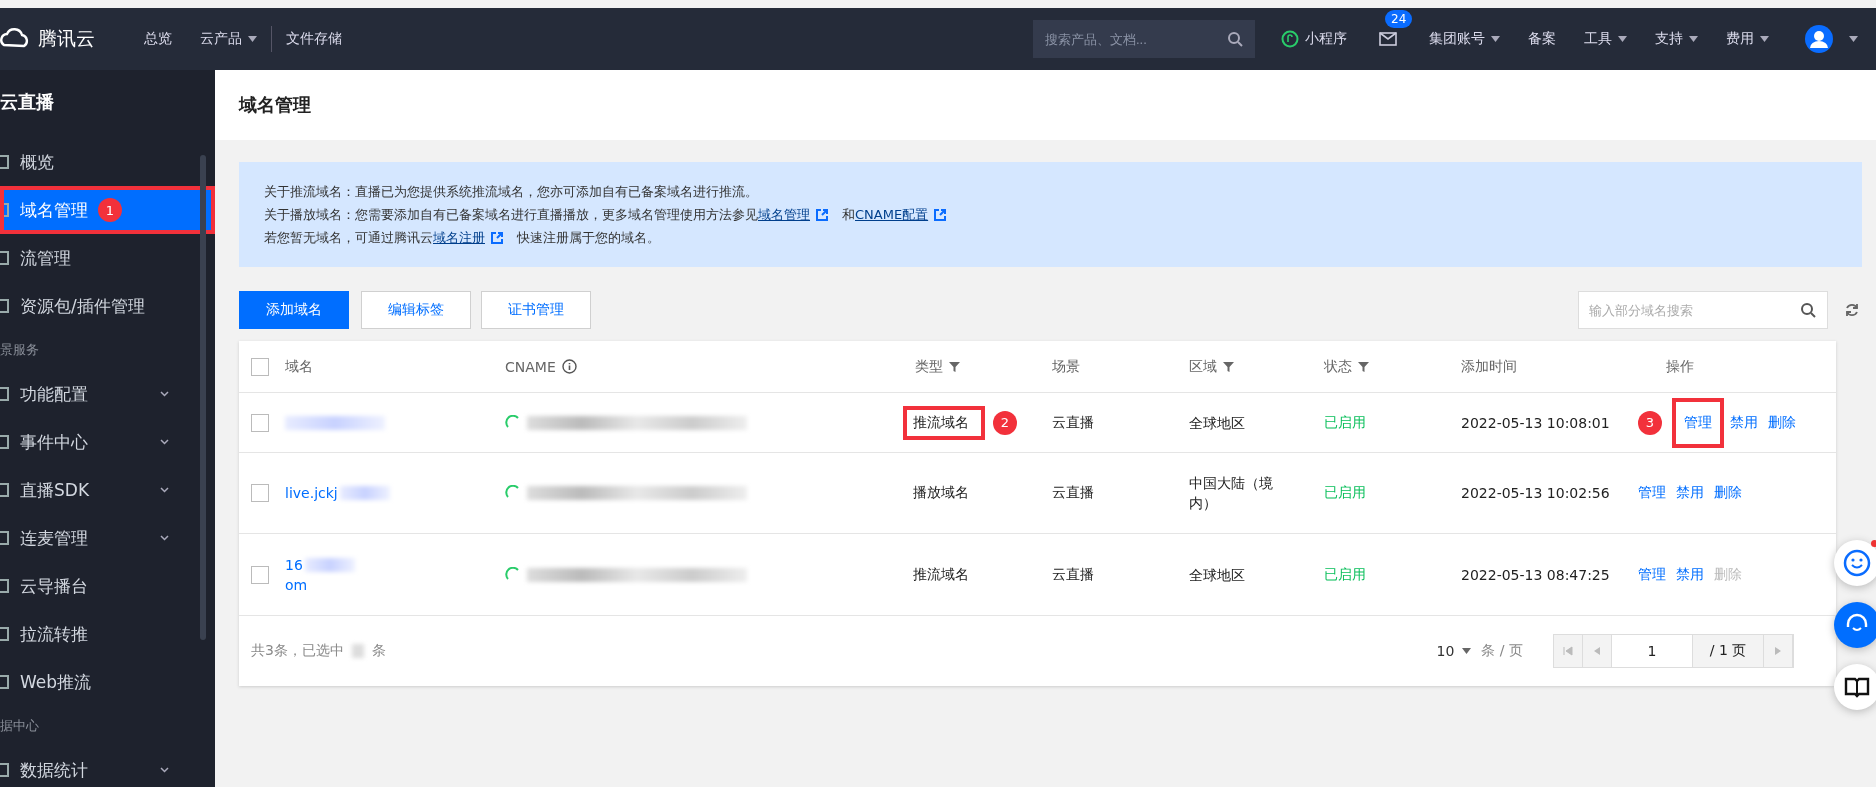 This screenshot has width=1876, height=787. What do you see at coordinates (228, 39) in the screenshot?
I see `nav-link: 云产品` at bounding box center [228, 39].